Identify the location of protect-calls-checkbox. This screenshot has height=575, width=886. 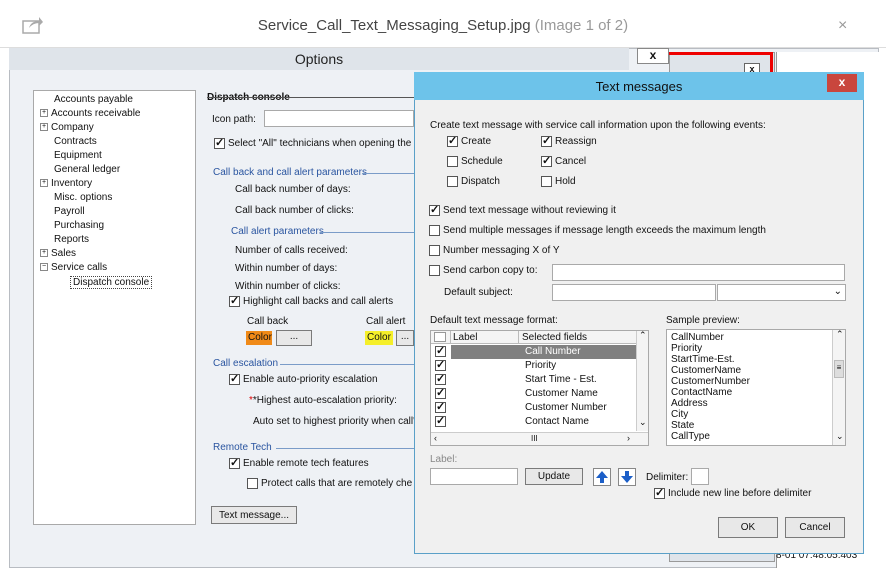
(252, 483).